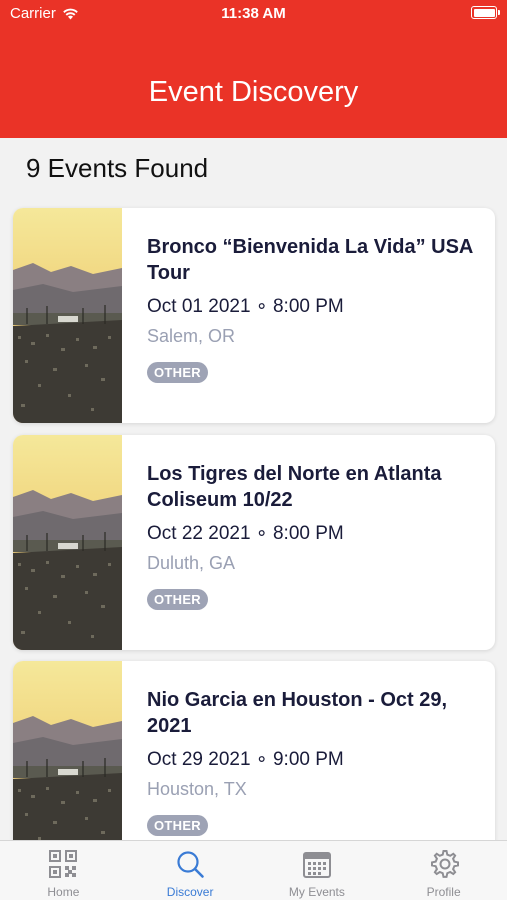 The width and height of the screenshot is (507, 900). What do you see at coordinates (191, 336) in the screenshot?
I see `event-location: Salem, OR` at bounding box center [191, 336].